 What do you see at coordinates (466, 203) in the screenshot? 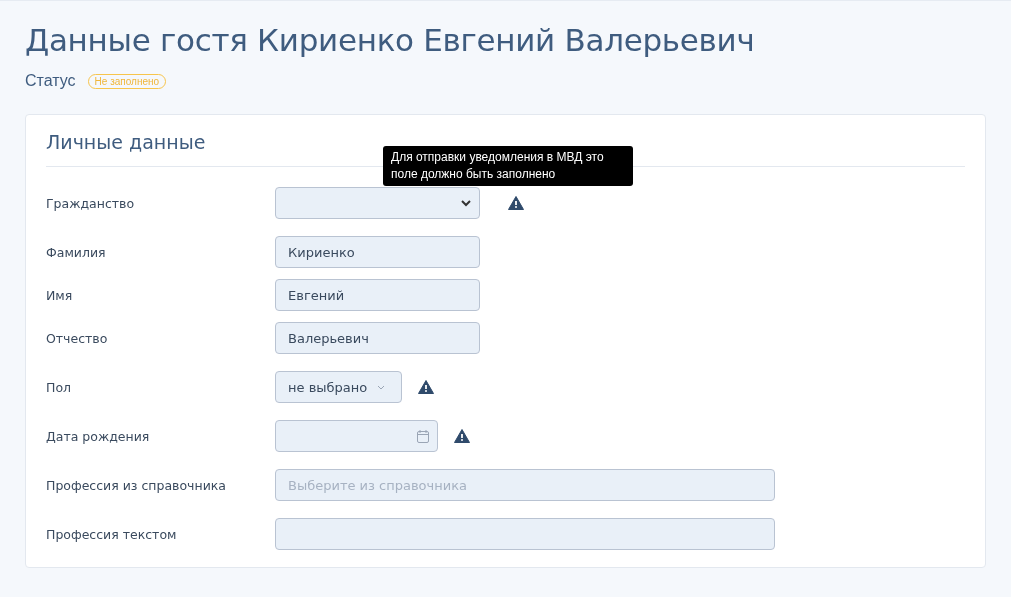
I see `chevron-icon` at bounding box center [466, 203].